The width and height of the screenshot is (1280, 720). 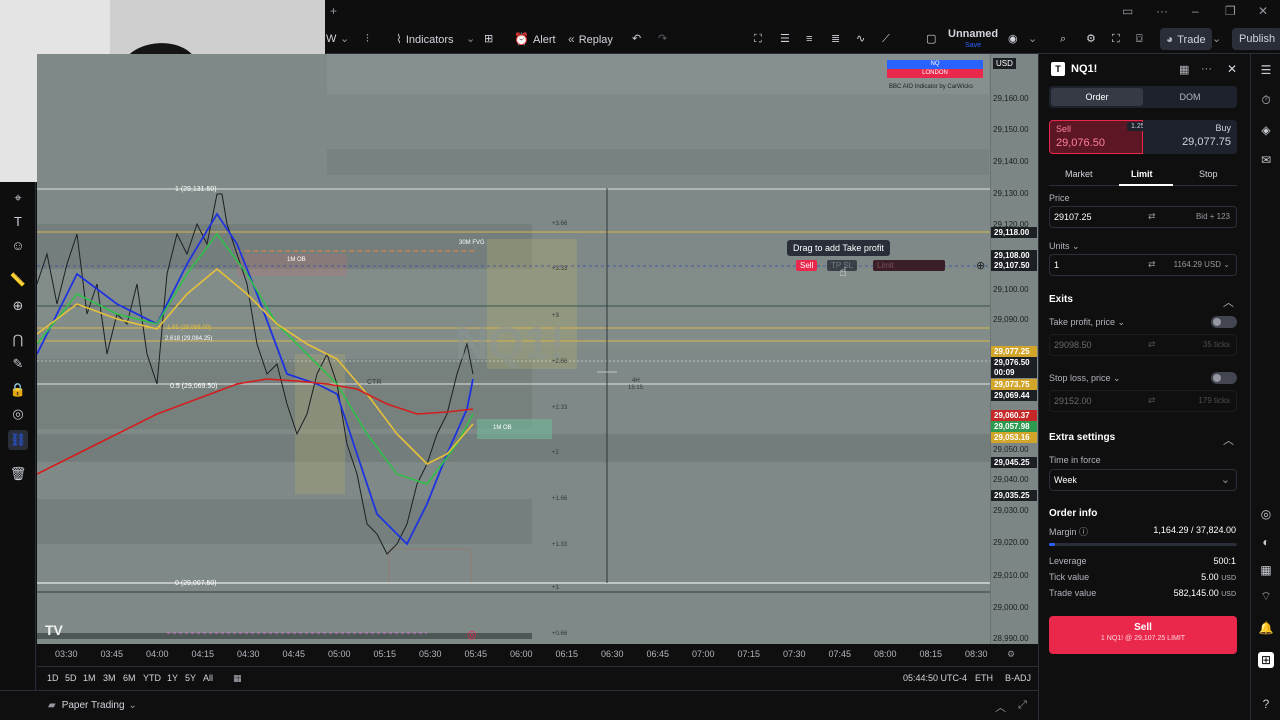 What do you see at coordinates (1063, 39) in the screenshot?
I see `search-icon: ⌕` at bounding box center [1063, 39].